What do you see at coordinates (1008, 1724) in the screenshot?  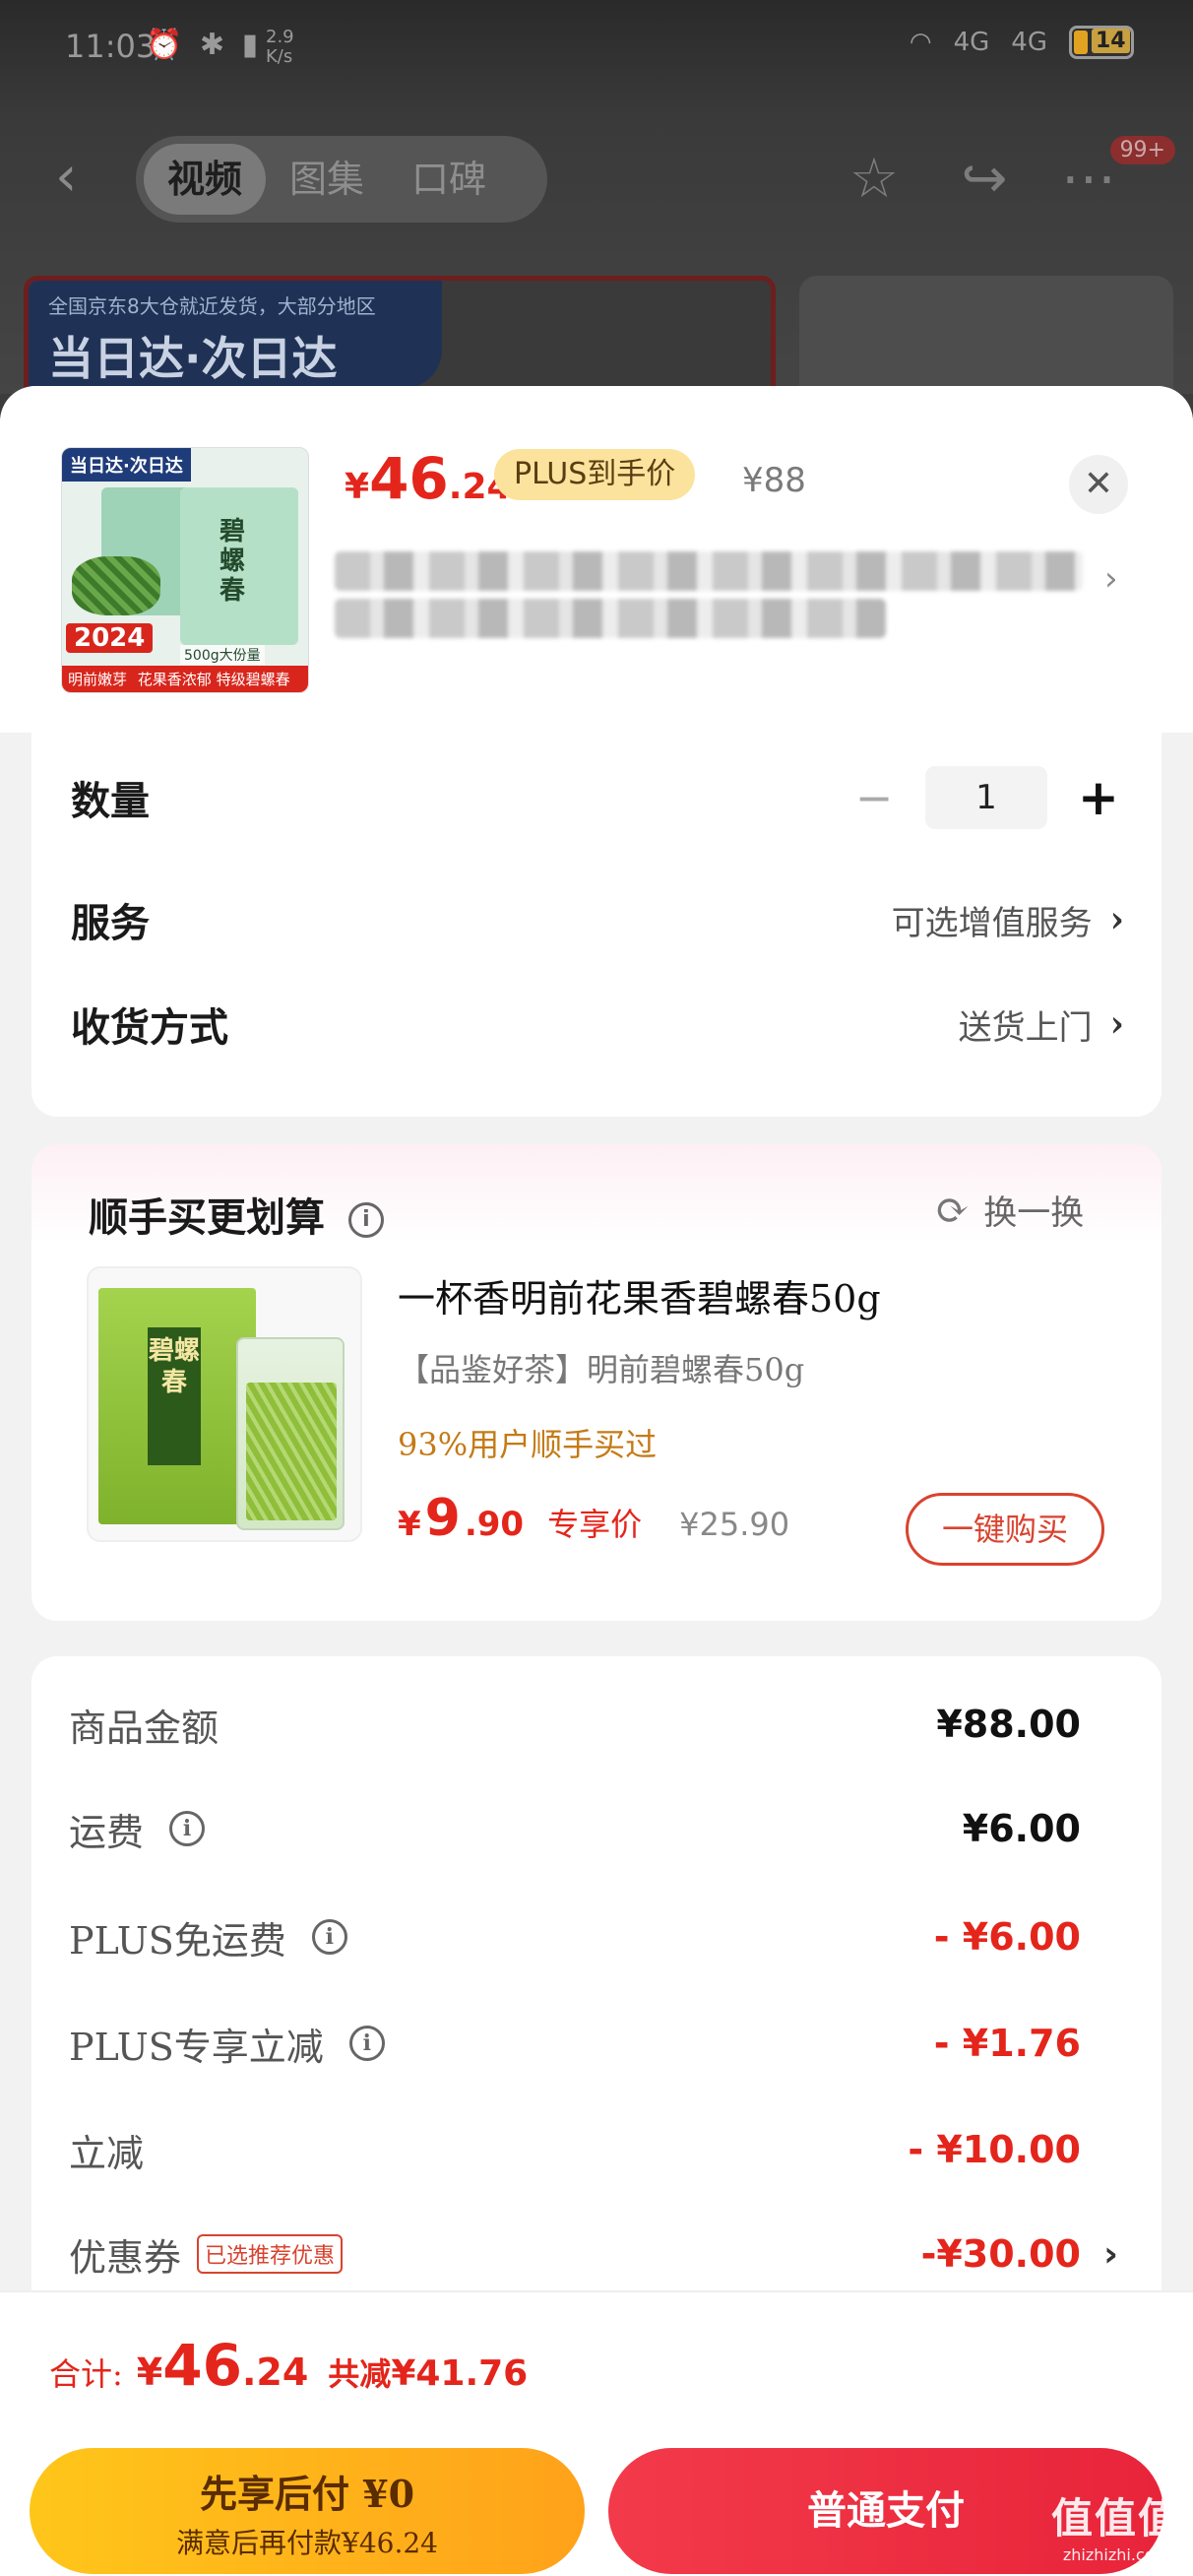 I see `cost-value: ¥88.00` at bounding box center [1008, 1724].